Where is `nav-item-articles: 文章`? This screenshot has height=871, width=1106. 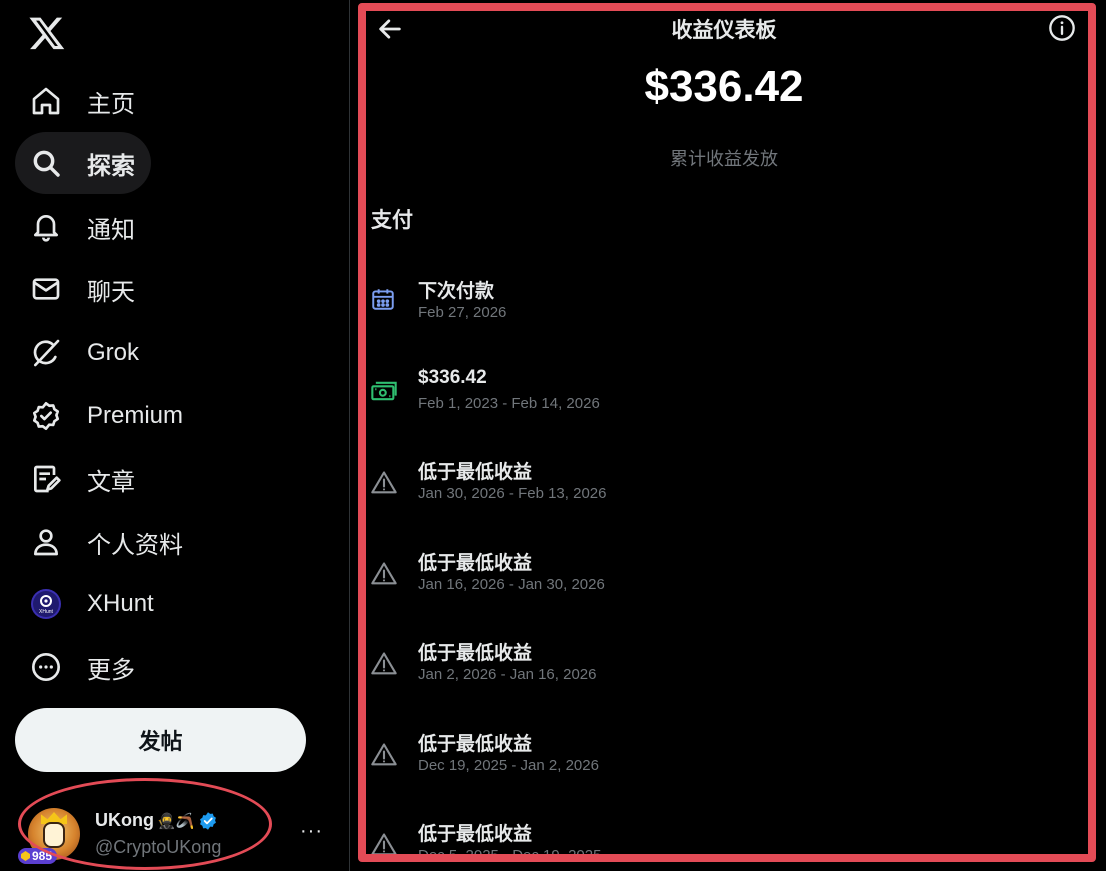 nav-item-articles: 文章 is located at coordinates (83, 479).